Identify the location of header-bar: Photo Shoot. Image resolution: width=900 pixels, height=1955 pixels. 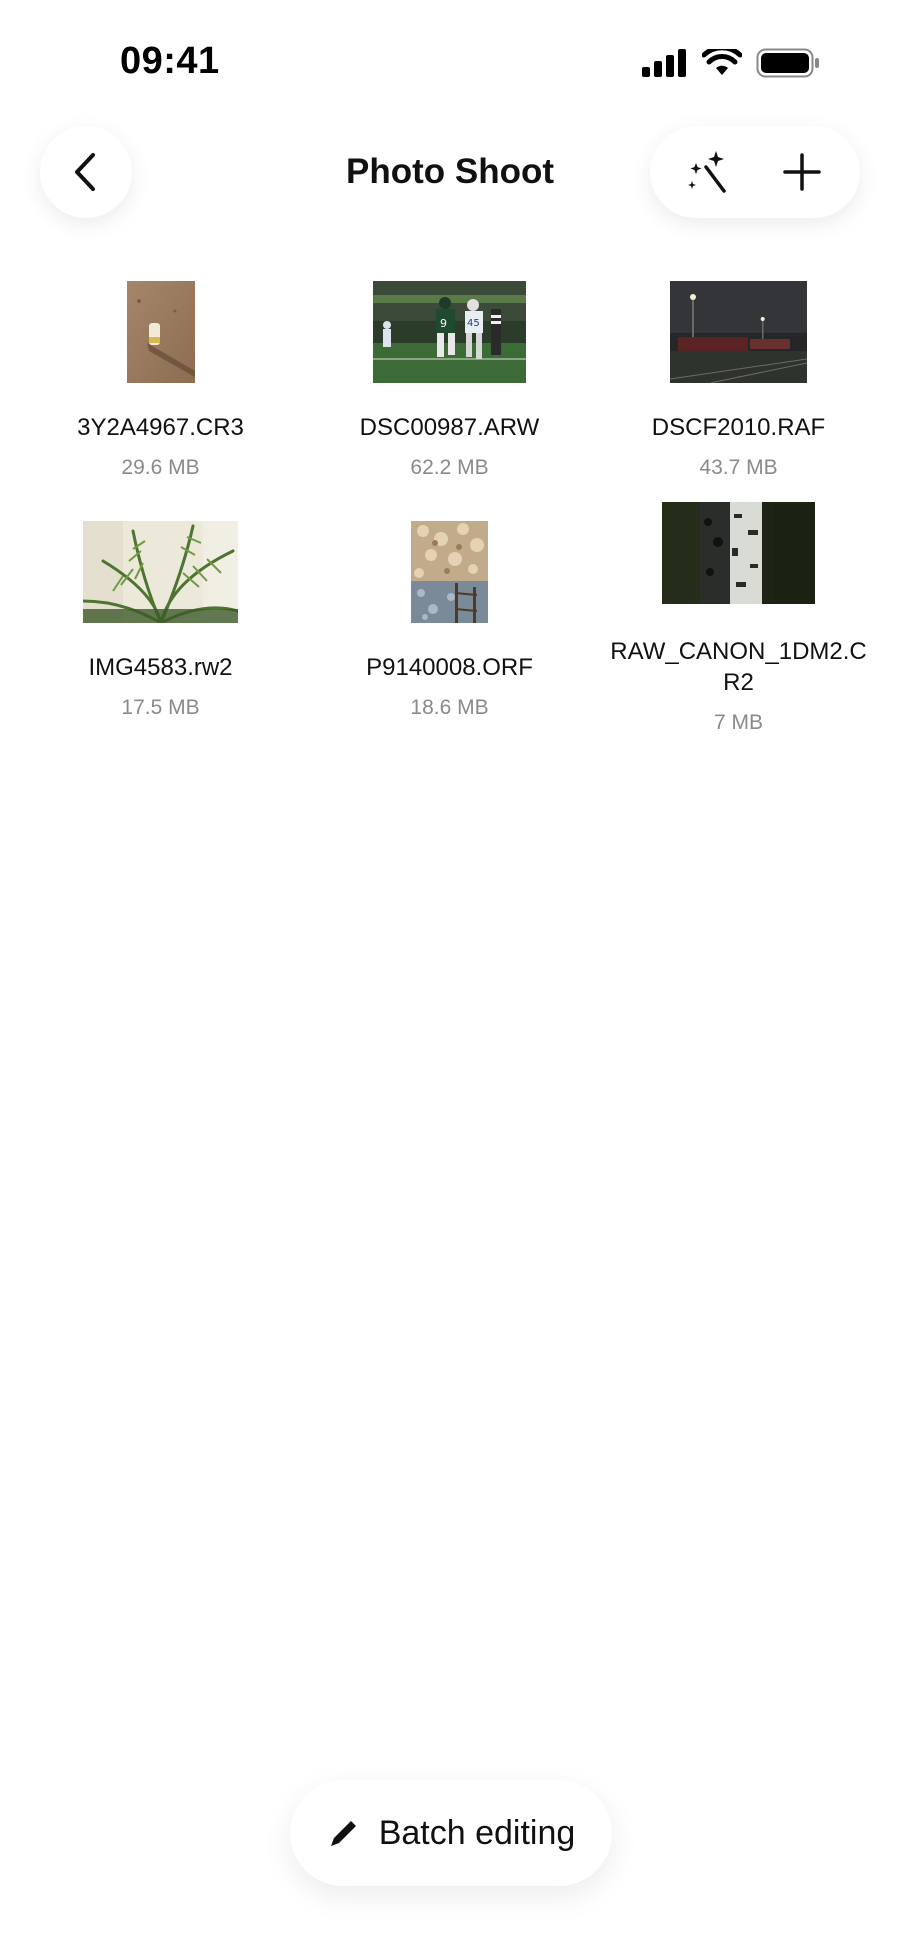
(450, 170).